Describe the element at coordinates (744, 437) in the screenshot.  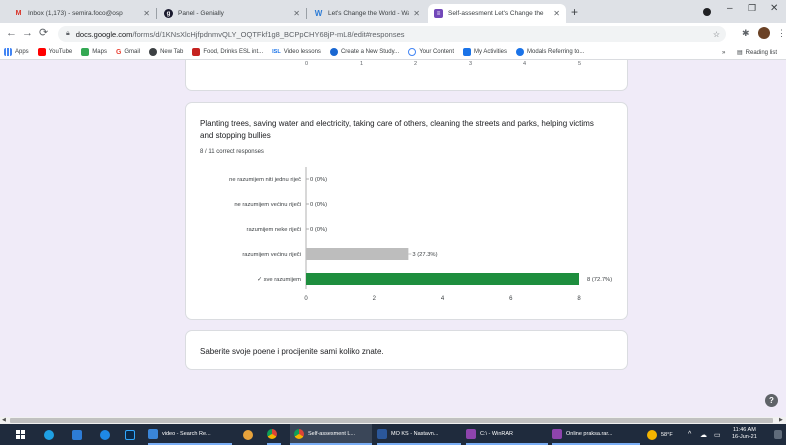
I see `clock-date: 16-Jun-21` at that location.